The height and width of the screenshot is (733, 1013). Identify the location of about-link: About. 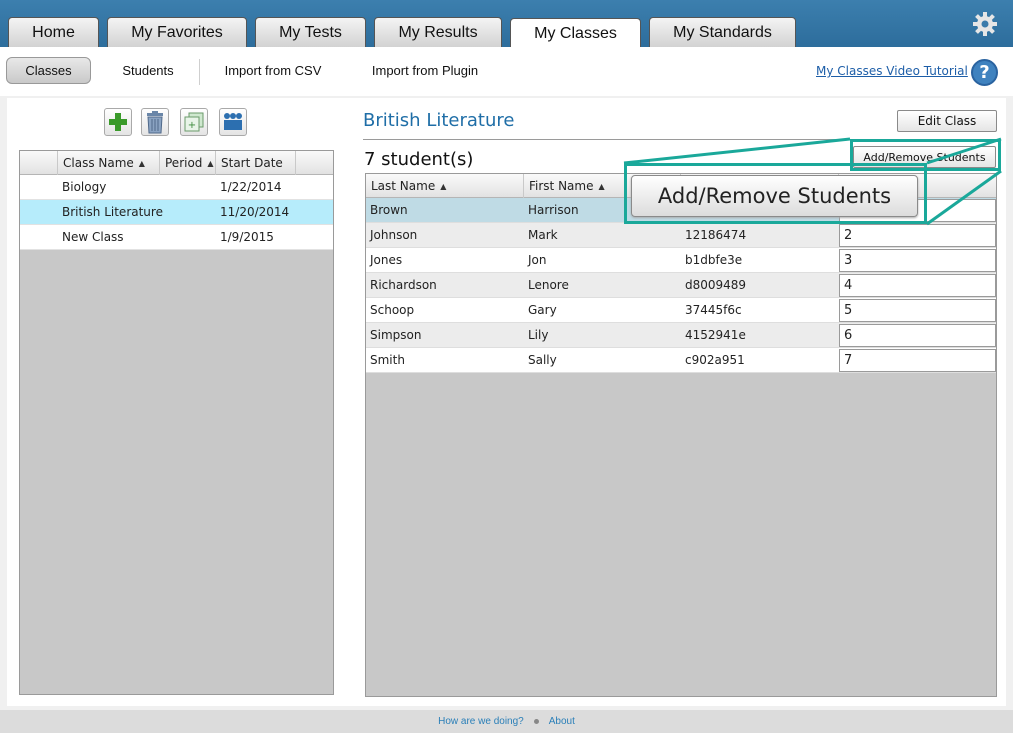
(562, 721).